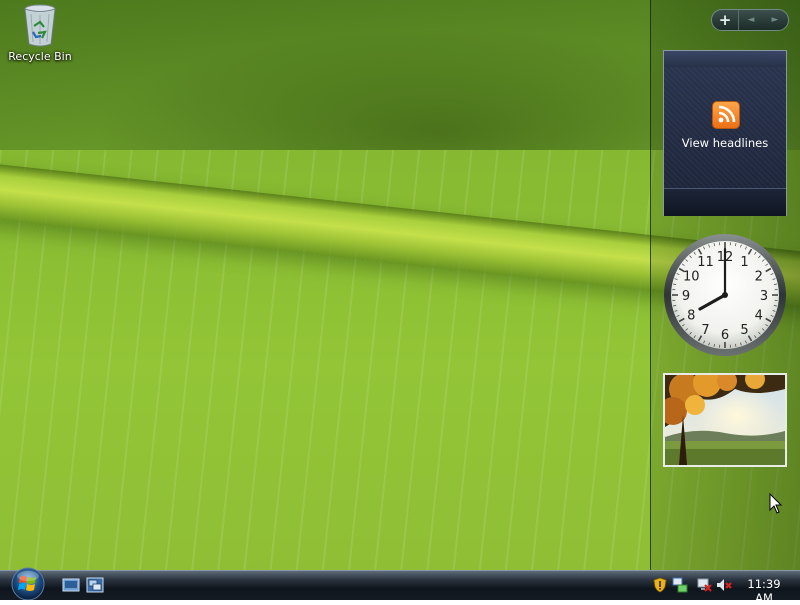  What do you see at coordinates (686, 296) in the screenshot?
I see `clock-numeral: 9` at bounding box center [686, 296].